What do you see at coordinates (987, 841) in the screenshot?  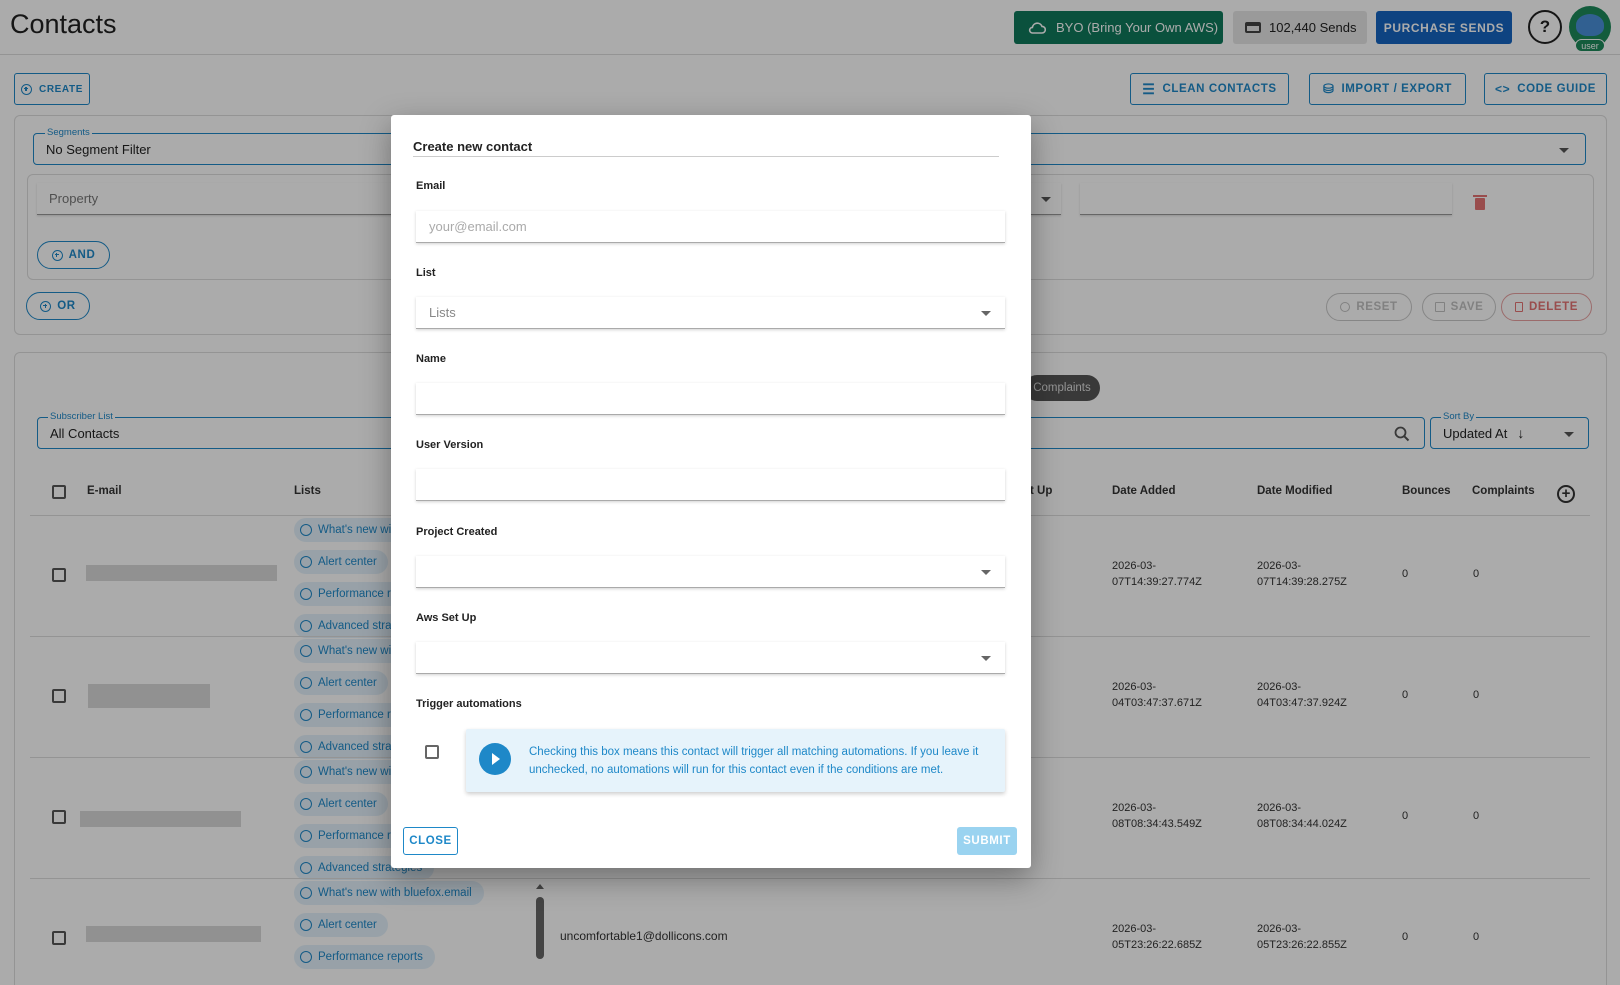 I see `submit-button: SUBMIT` at bounding box center [987, 841].